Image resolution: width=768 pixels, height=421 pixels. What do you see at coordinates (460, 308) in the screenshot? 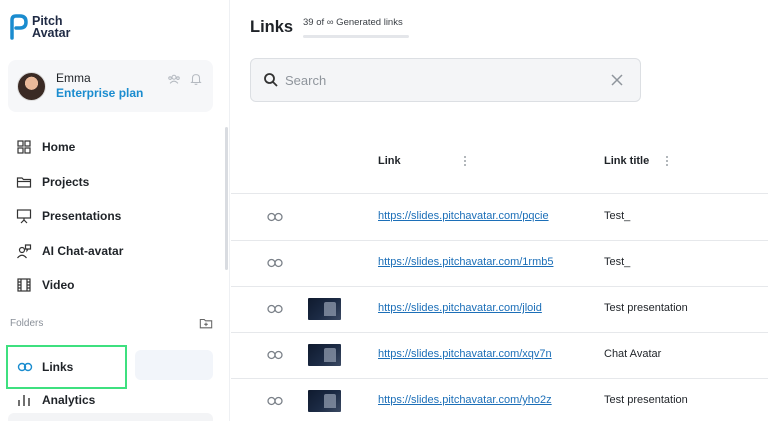
I see `link-url: https://slides.pitchavatar.com/jloid` at bounding box center [460, 308].